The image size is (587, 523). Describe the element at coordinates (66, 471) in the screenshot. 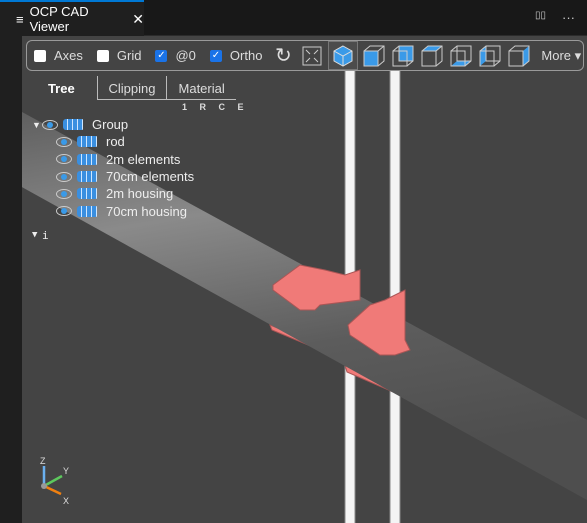

I see `y-label: Y` at that location.